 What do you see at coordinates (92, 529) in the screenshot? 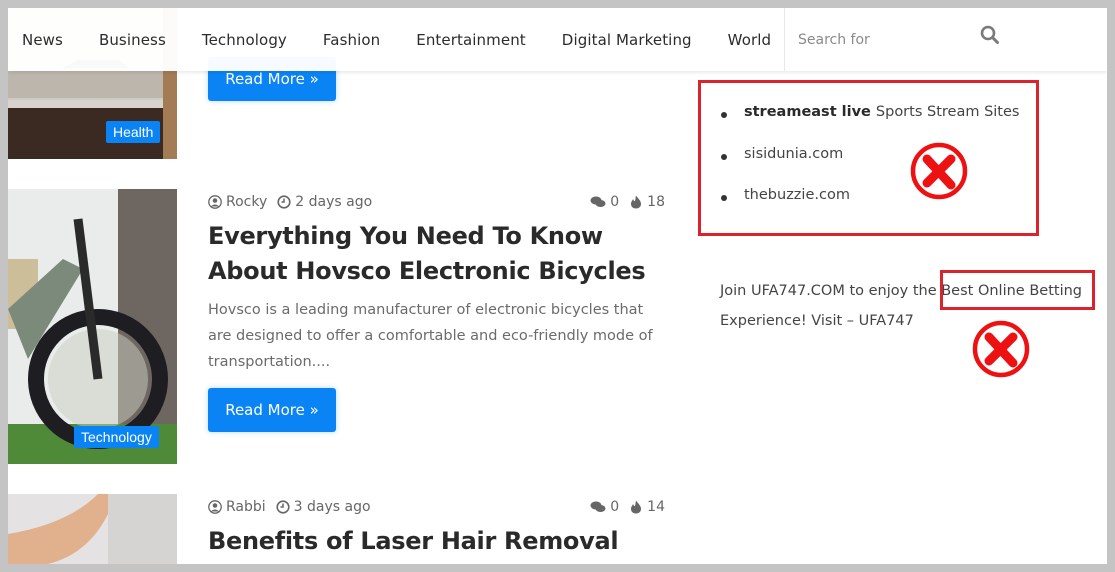
I see `post-thumbnail` at bounding box center [92, 529].